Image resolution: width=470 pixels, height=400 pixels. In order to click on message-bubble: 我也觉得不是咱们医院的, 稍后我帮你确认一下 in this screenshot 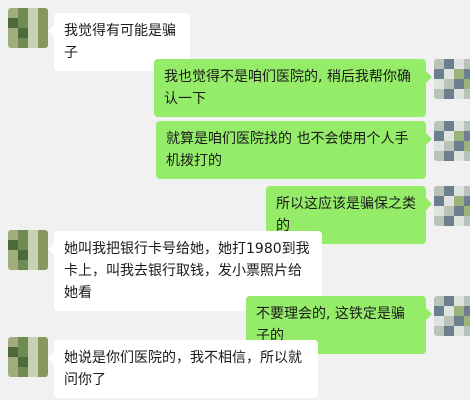, I will do `click(293, 88)`.